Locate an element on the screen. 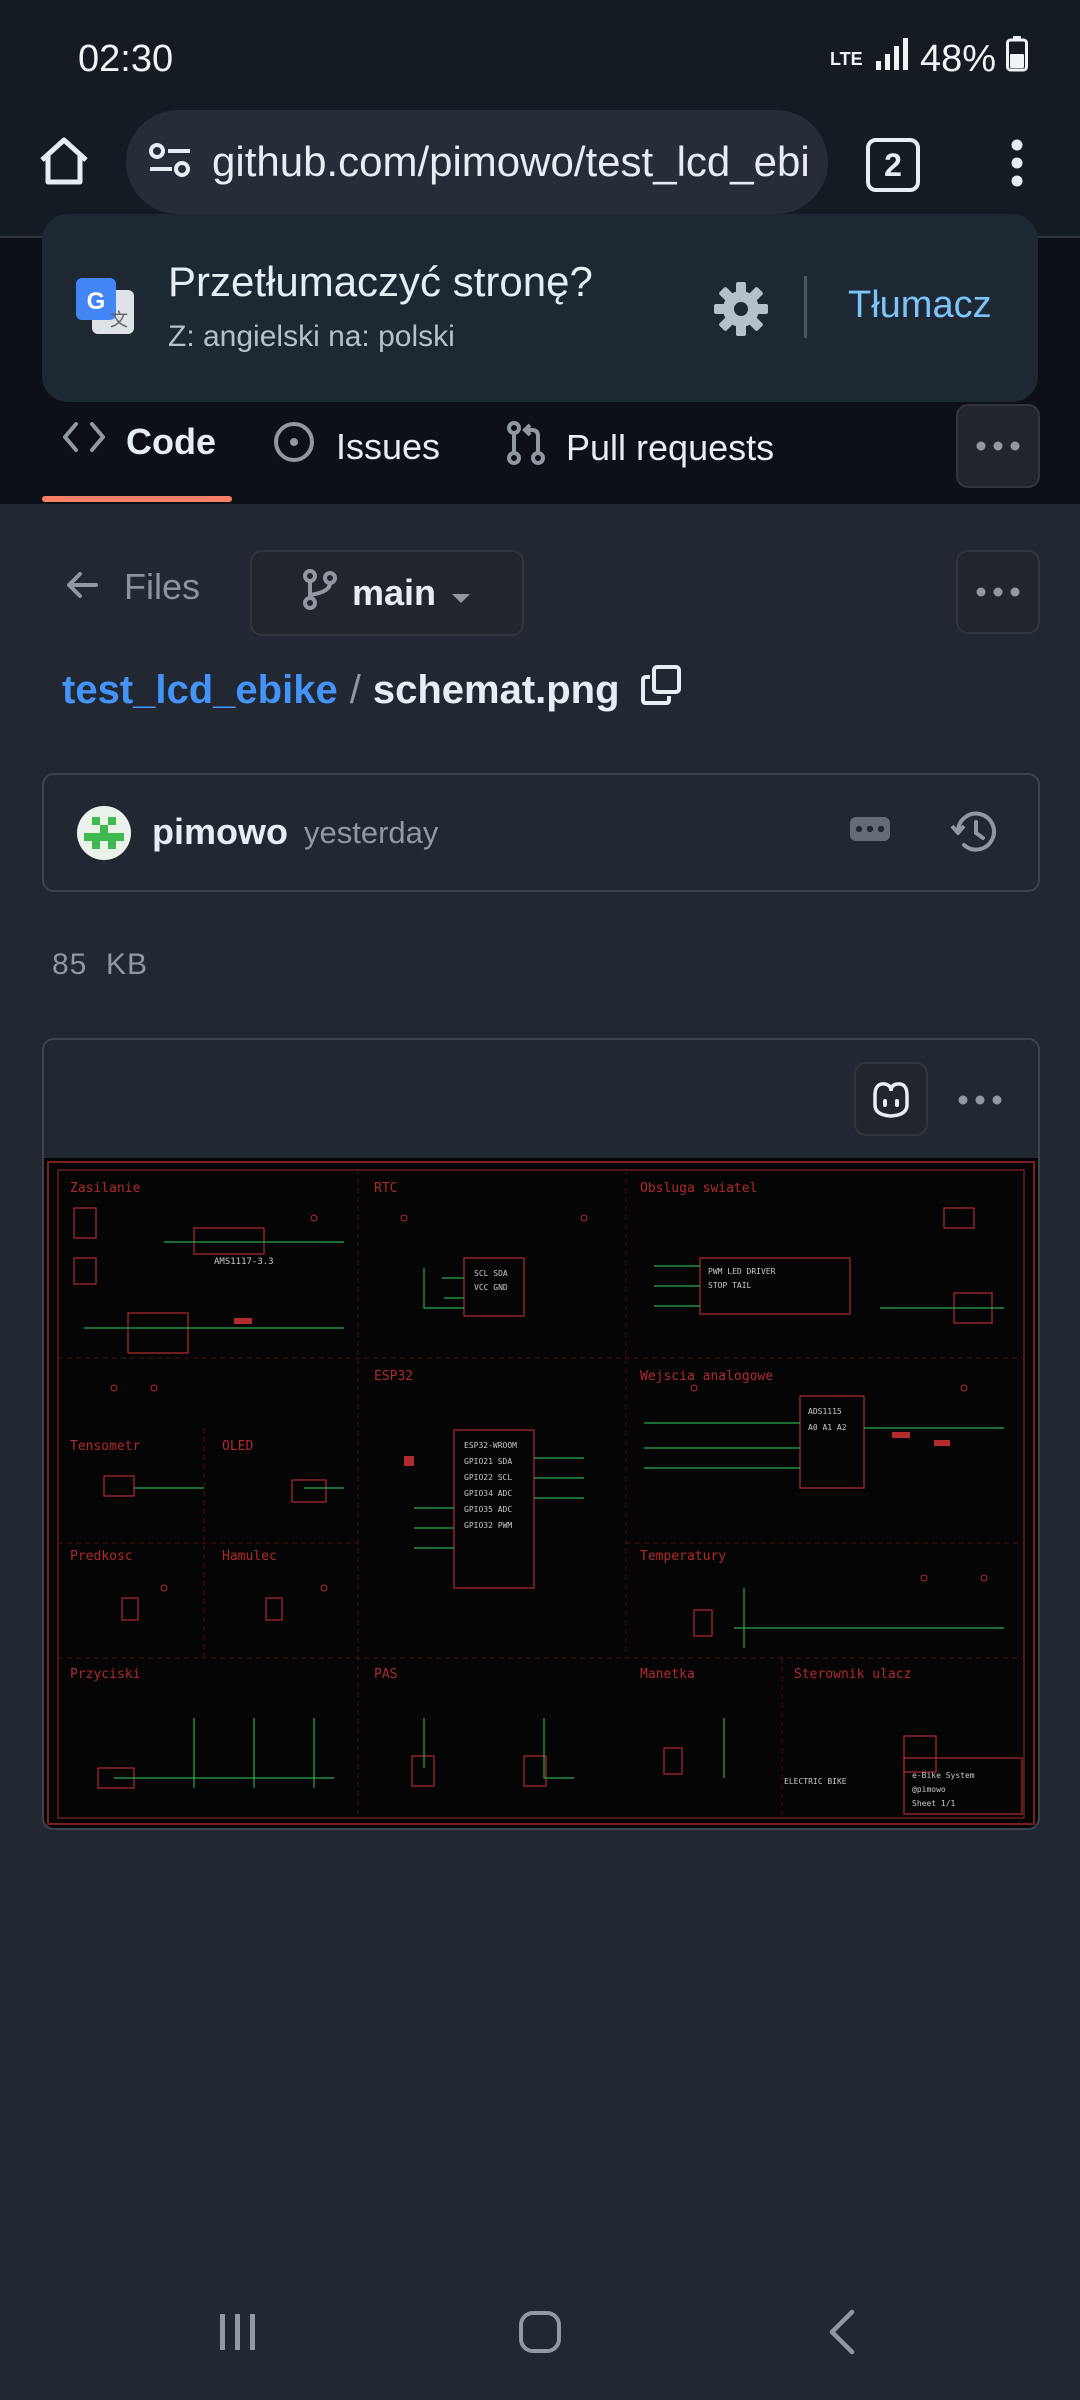  schematic-label-analogowe: Wejscia analogowe is located at coordinates (706, 1376).